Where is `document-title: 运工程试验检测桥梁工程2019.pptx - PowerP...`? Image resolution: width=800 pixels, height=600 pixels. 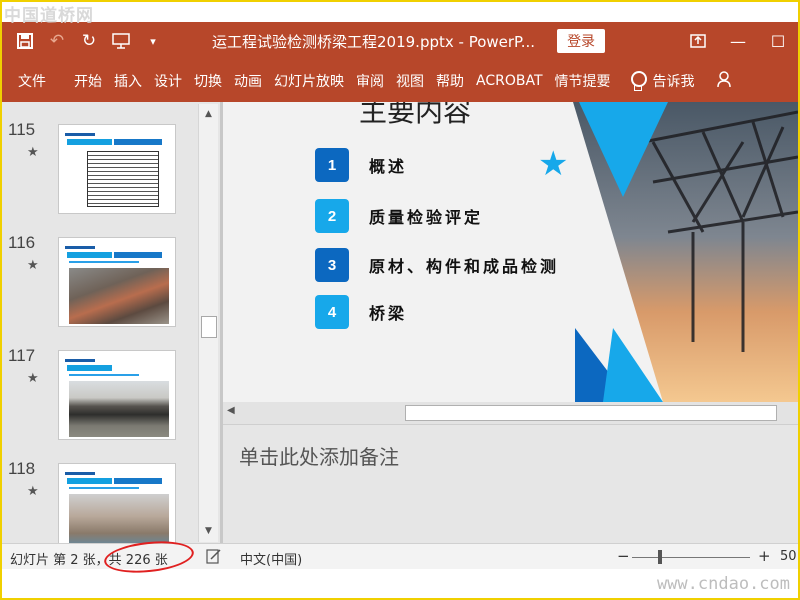 document-title: 运工程试验检测桥梁工程2019.pptx - PowerP... is located at coordinates (374, 41).